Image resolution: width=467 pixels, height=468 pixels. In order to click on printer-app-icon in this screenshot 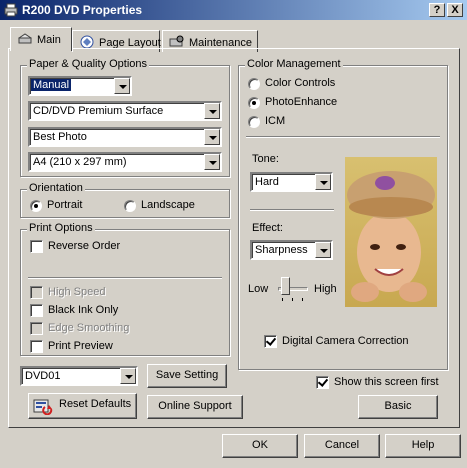, I will do `click(11, 10)`.